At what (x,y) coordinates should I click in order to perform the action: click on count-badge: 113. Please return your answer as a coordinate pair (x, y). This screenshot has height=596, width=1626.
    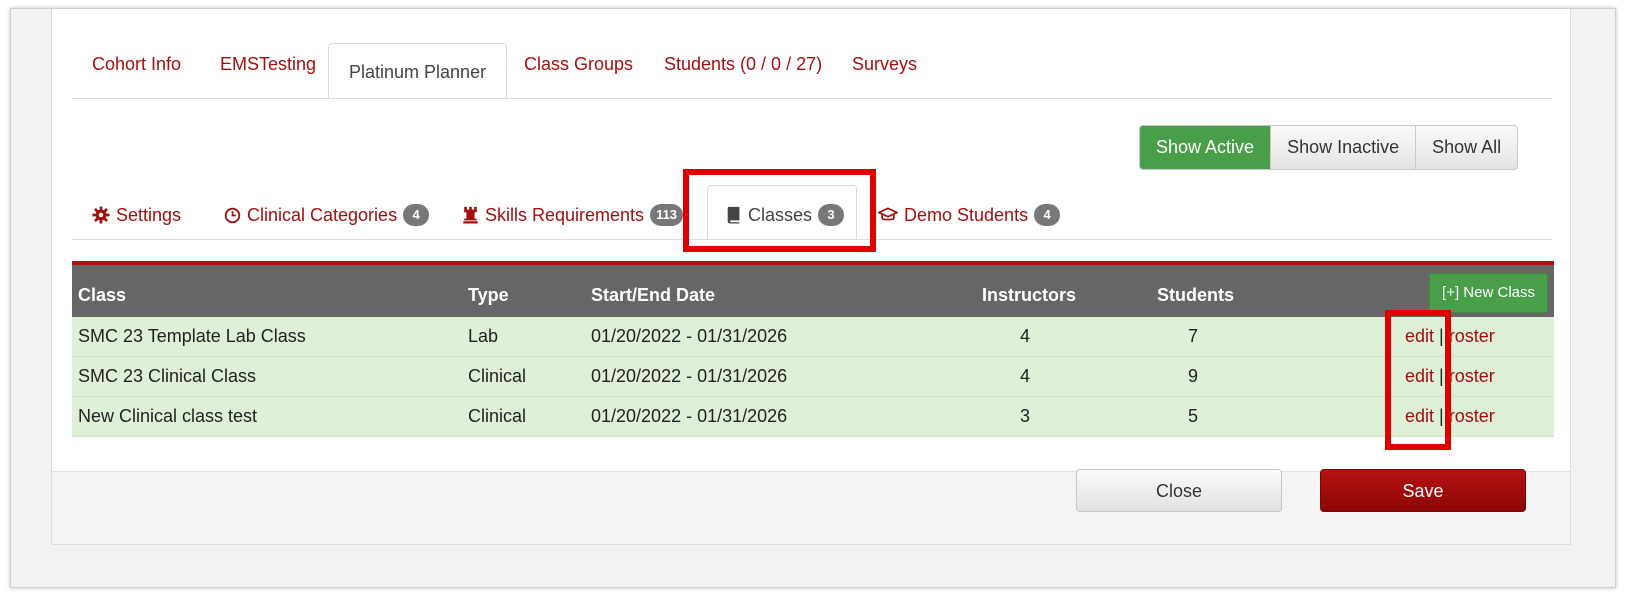
    Looking at the image, I should click on (667, 215).